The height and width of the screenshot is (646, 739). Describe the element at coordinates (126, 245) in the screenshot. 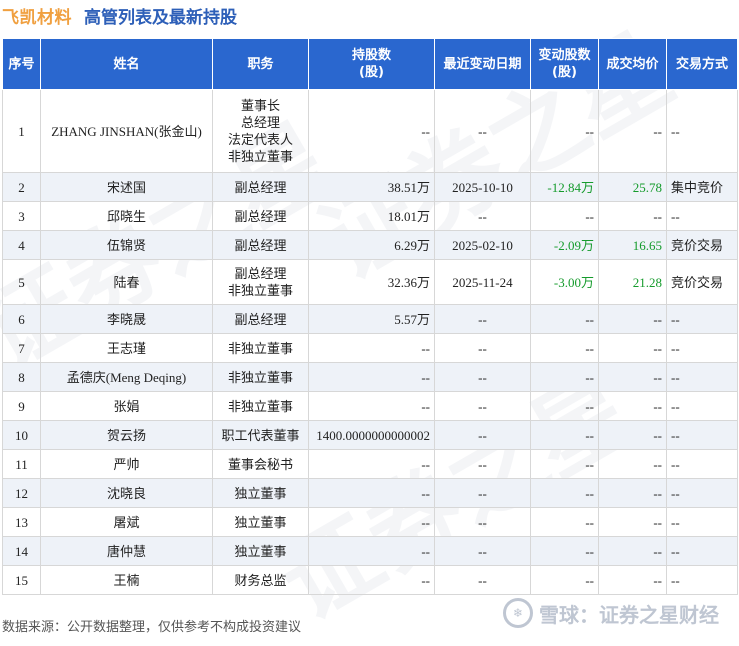

I see `executive-name: 伍锦贤` at that location.